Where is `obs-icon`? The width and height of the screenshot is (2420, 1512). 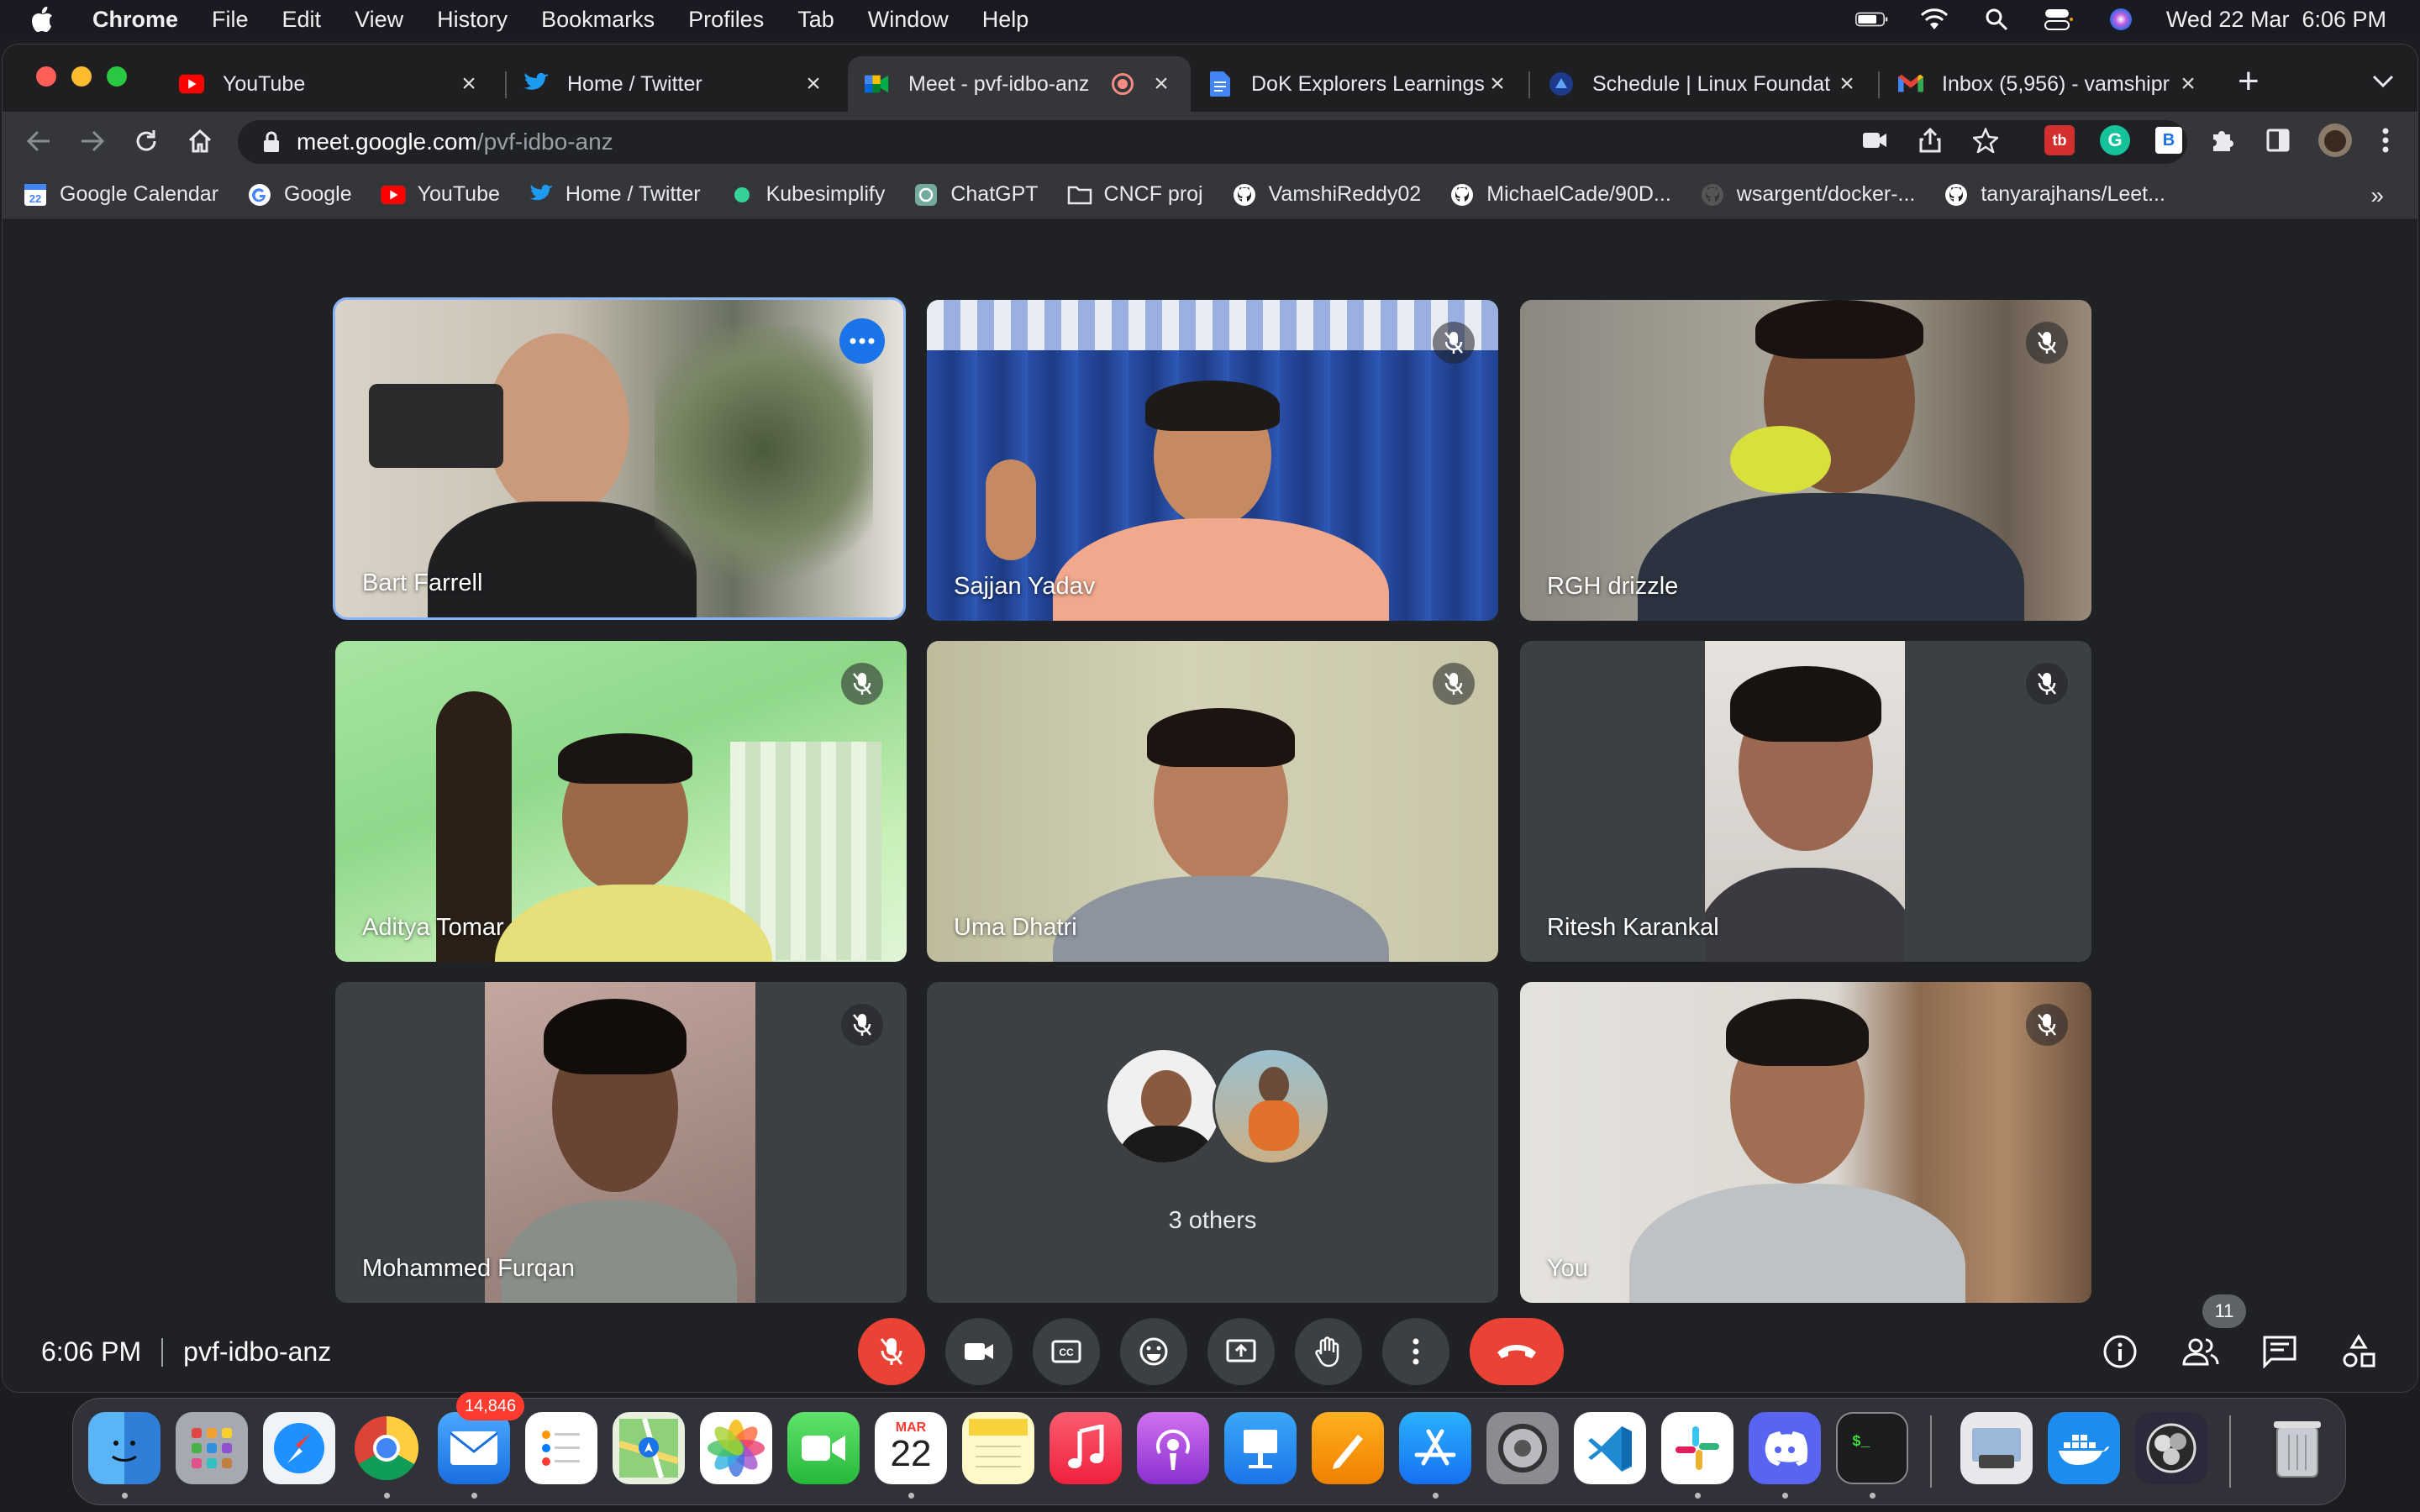 obs-icon is located at coordinates (2171, 1448).